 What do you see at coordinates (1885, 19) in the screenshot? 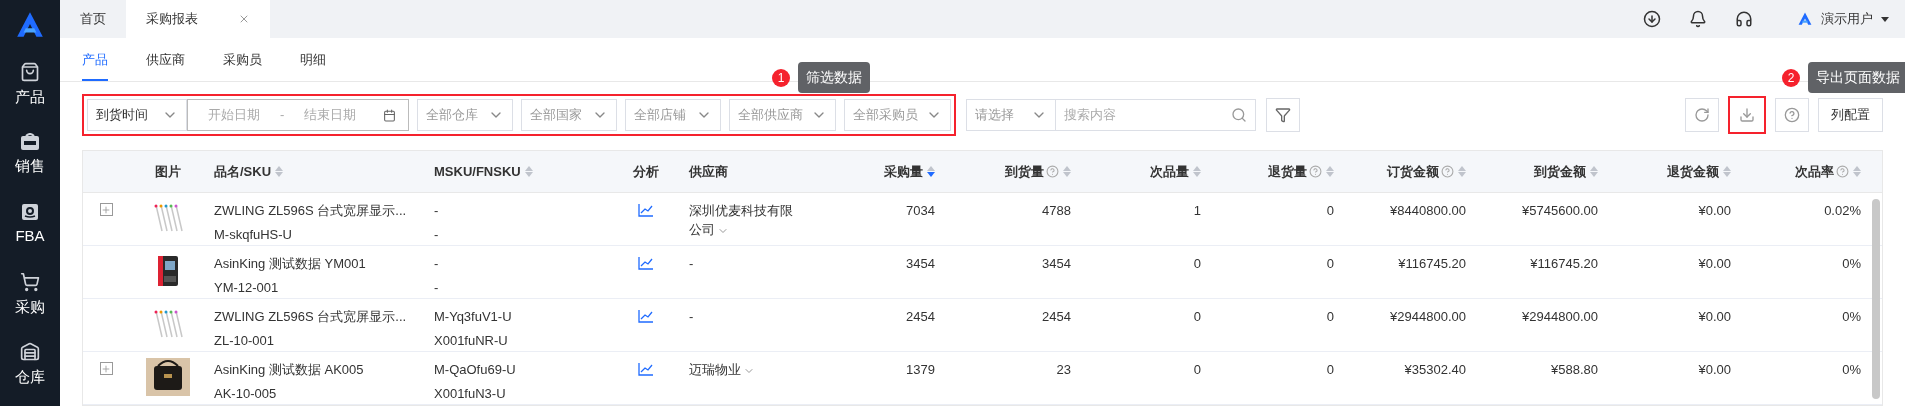
I see `caret-icon` at bounding box center [1885, 19].